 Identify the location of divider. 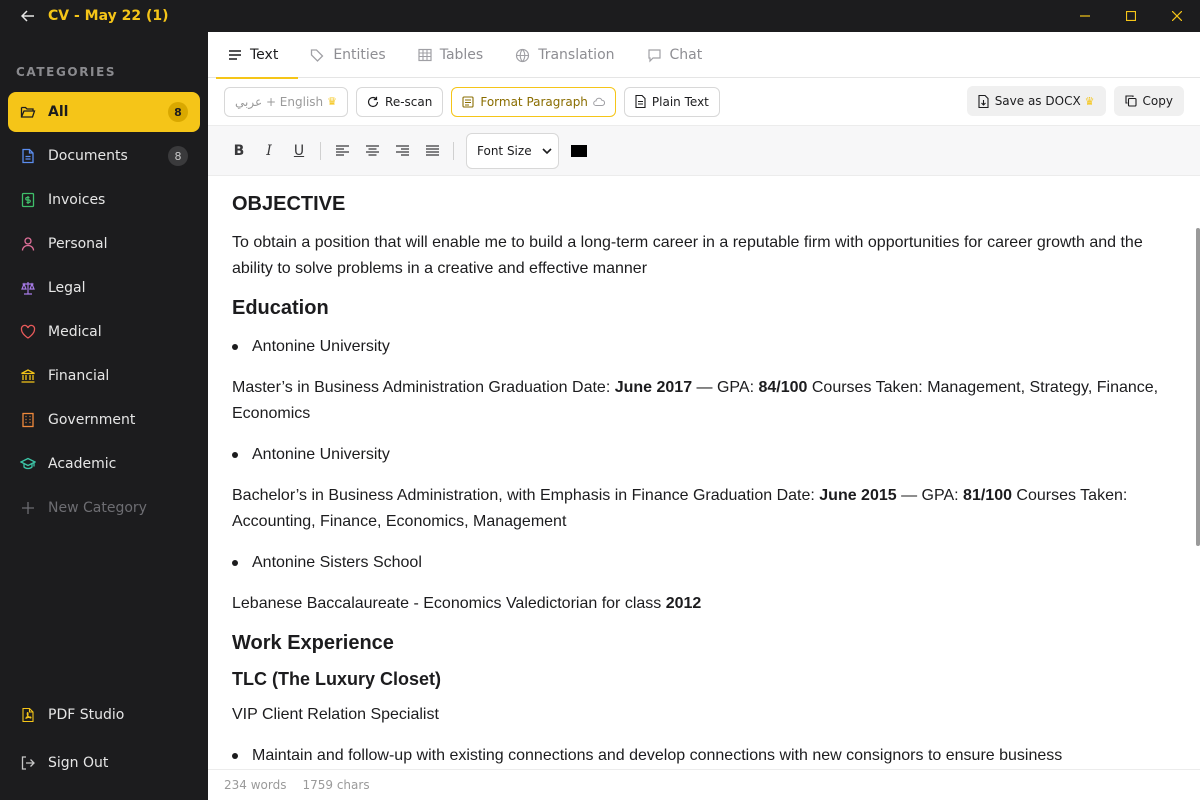
(453, 150).